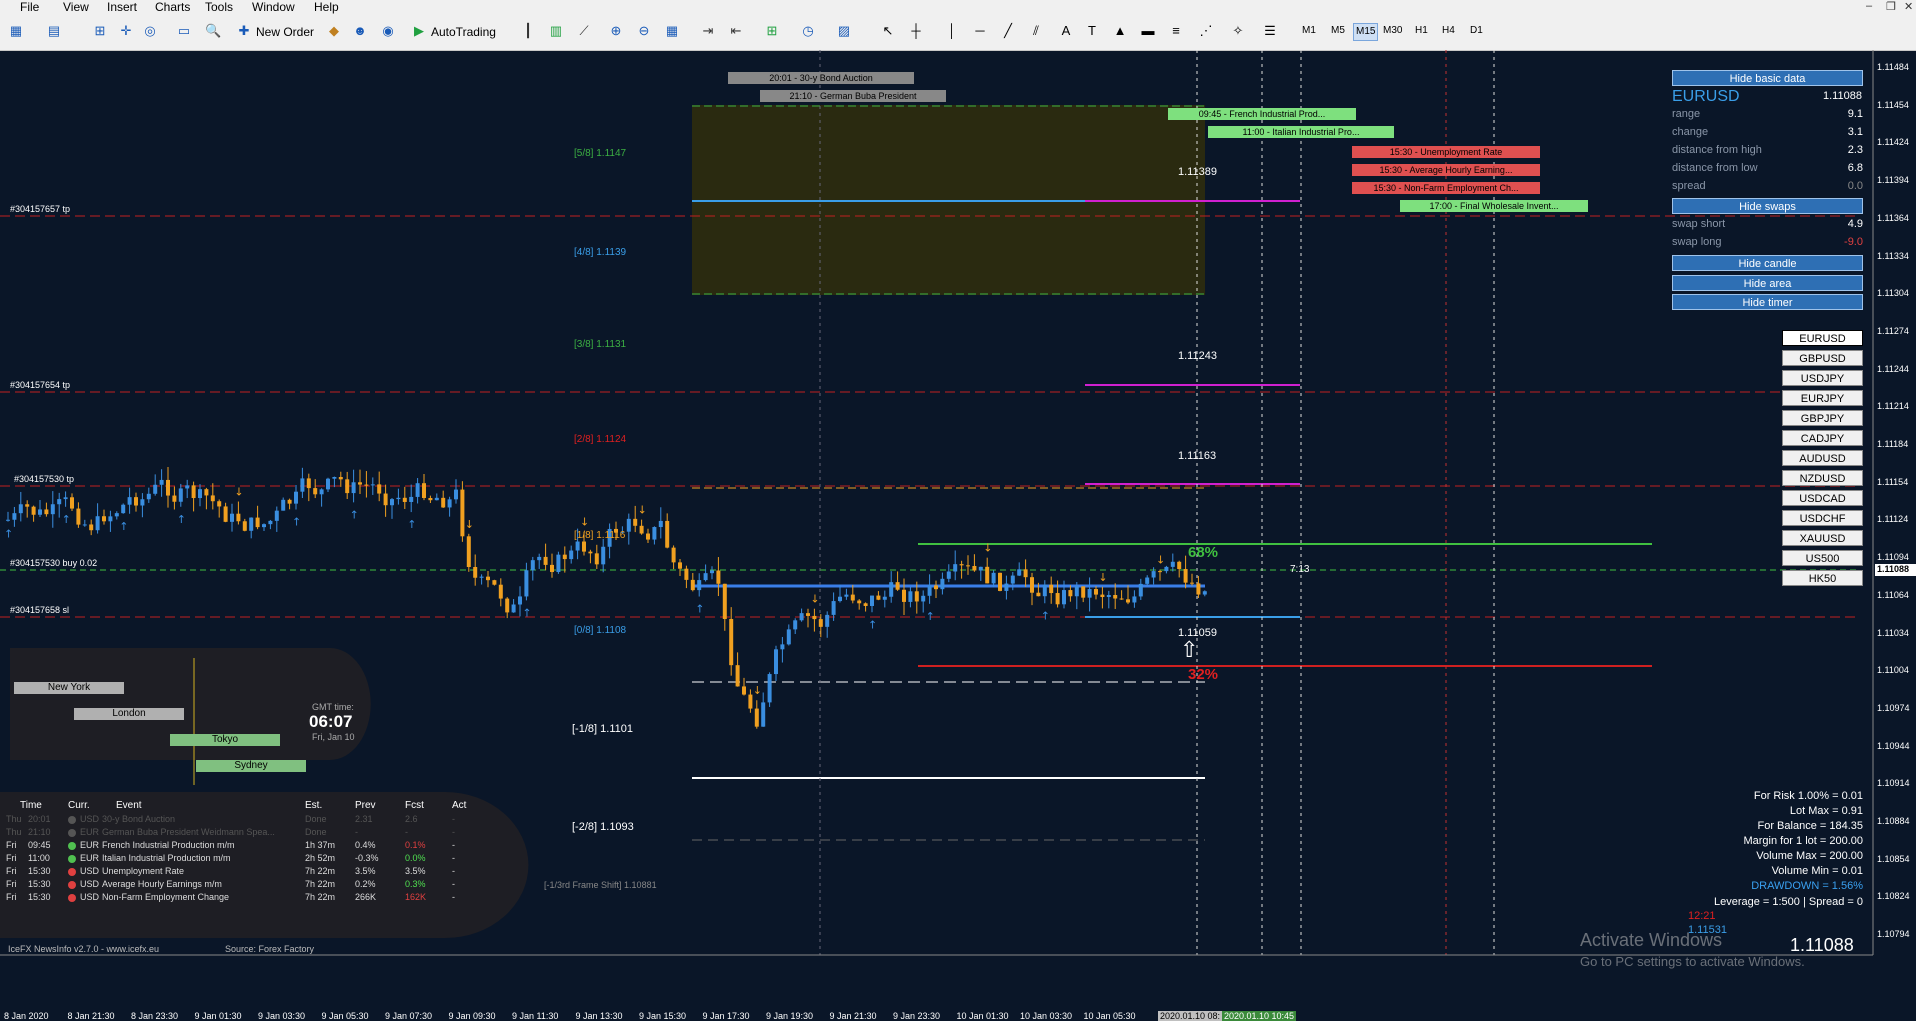 The height and width of the screenshot is (1021, 1916). What do you see at coordinates (360, 31) in the screenshot?
I see `signals-icon: ☻` at bounding box center [360, 31].